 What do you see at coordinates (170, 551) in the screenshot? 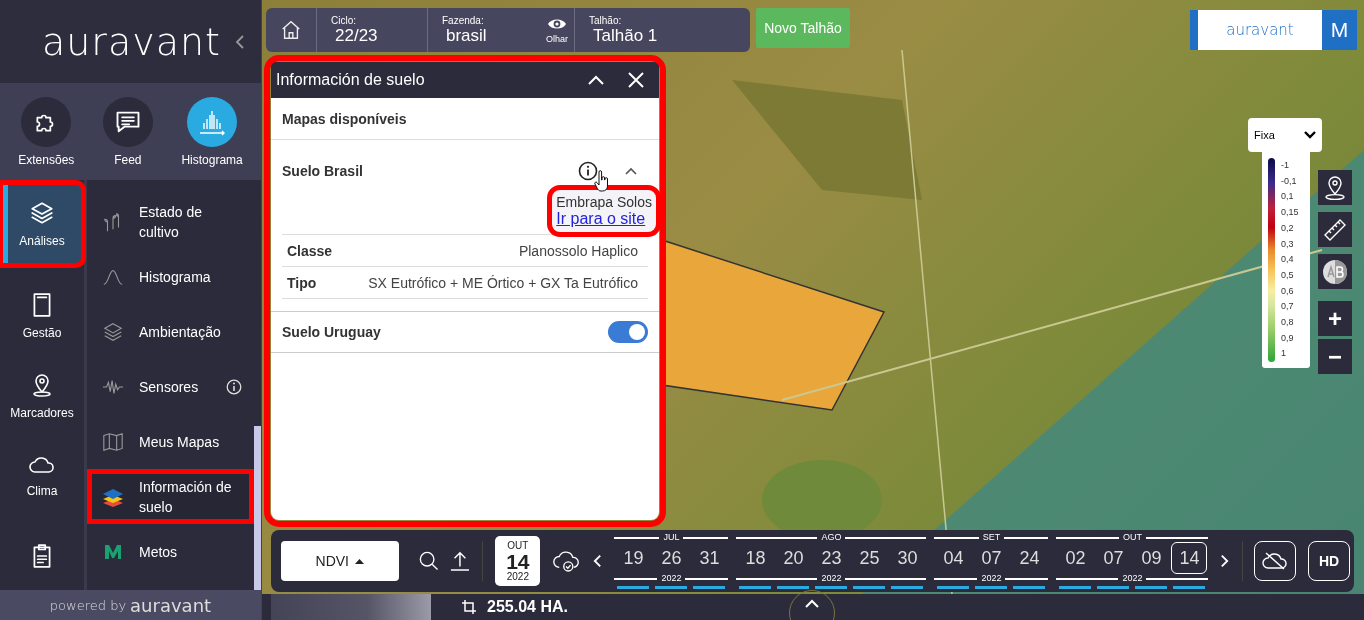
I see `submenu-item: Metos` at bounding box center [170, 551].